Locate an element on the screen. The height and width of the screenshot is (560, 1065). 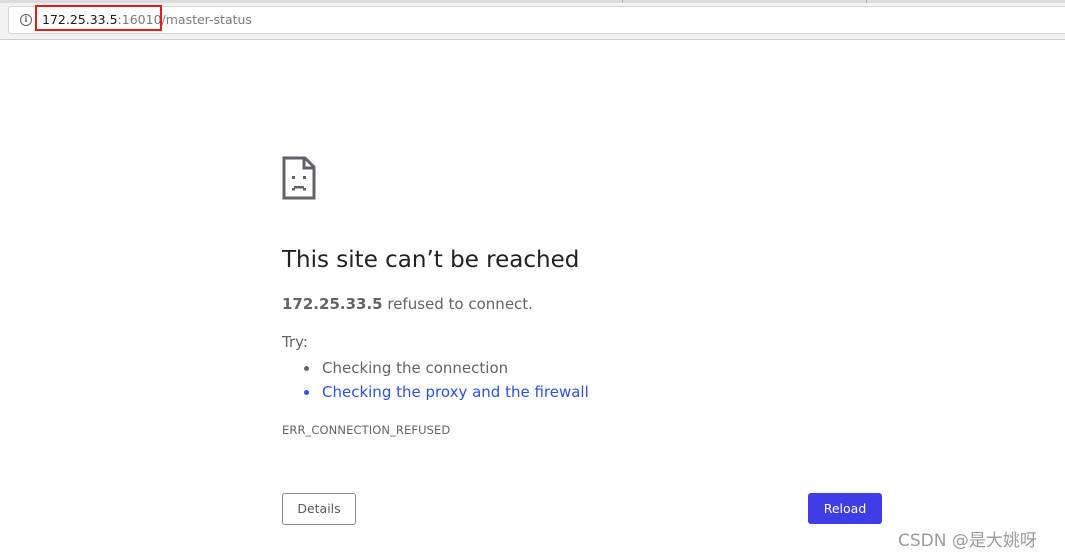
details-button: Details is located at coordinates (319, 509).